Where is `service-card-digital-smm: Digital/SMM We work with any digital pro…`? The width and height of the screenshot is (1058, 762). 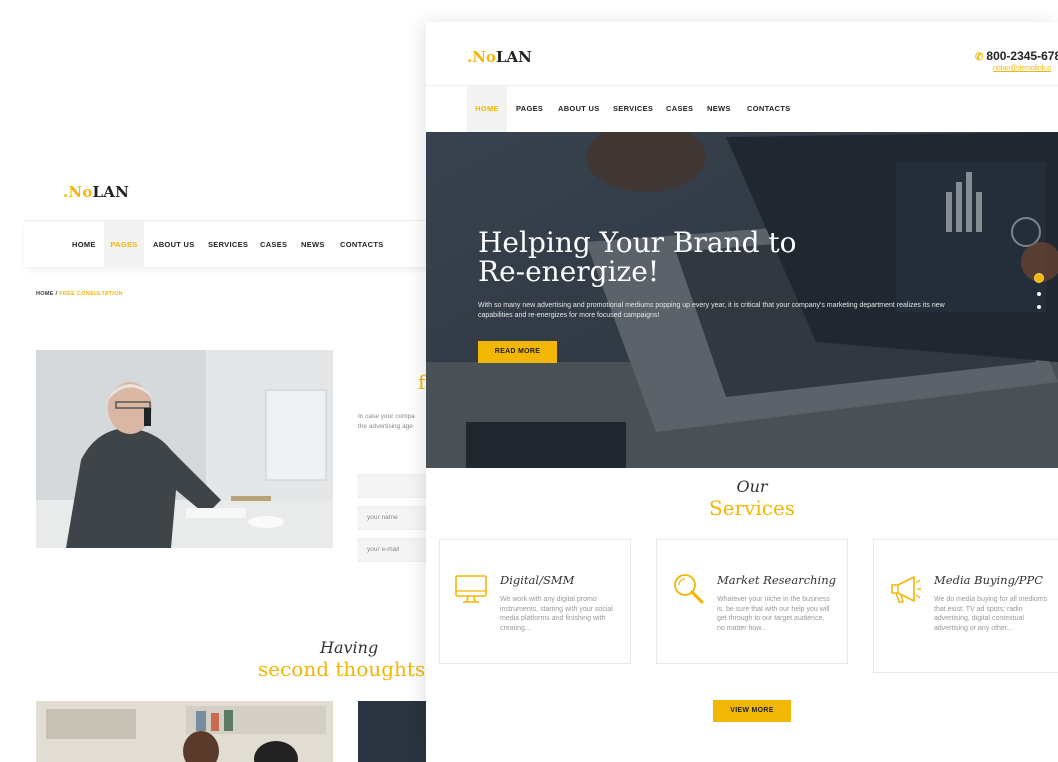 service-card-digital-smm: Digital/SMM We work with any digital pro… is located at coordinates (535, 601).